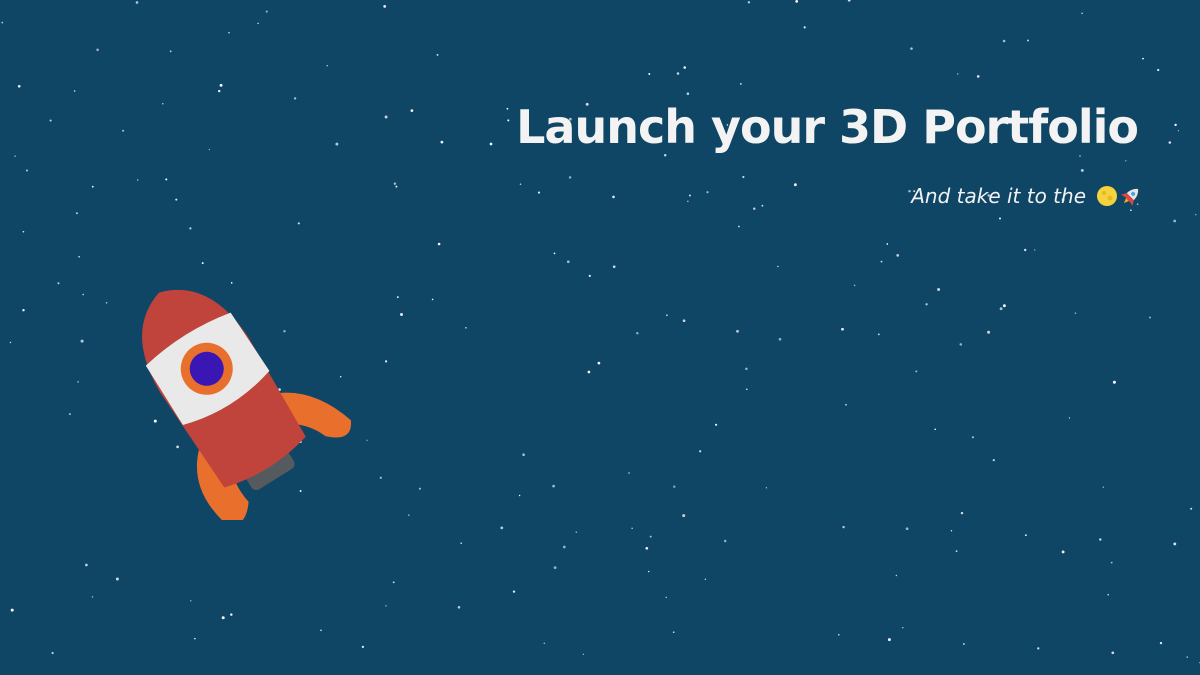 This screenshot has height=675, width=1200. I want to click on hero-subtitle: And take it to the, so click(1026, 196).